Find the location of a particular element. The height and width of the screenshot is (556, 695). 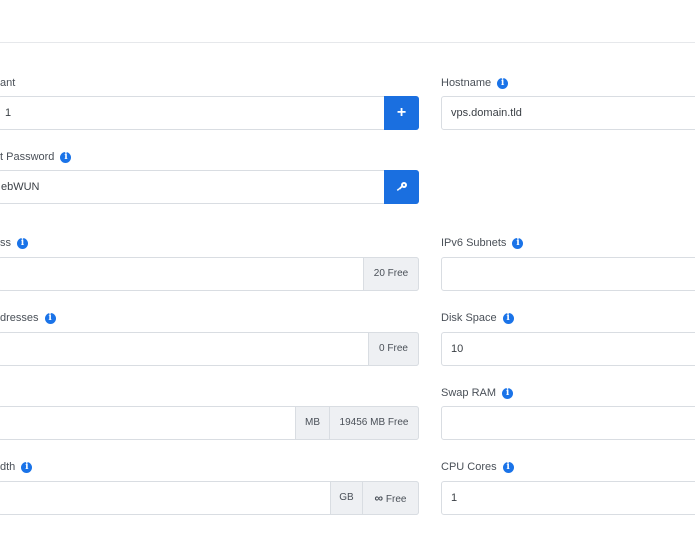

cpu-cores-label-text: CPU Cores is located at coordinates (469, 467).